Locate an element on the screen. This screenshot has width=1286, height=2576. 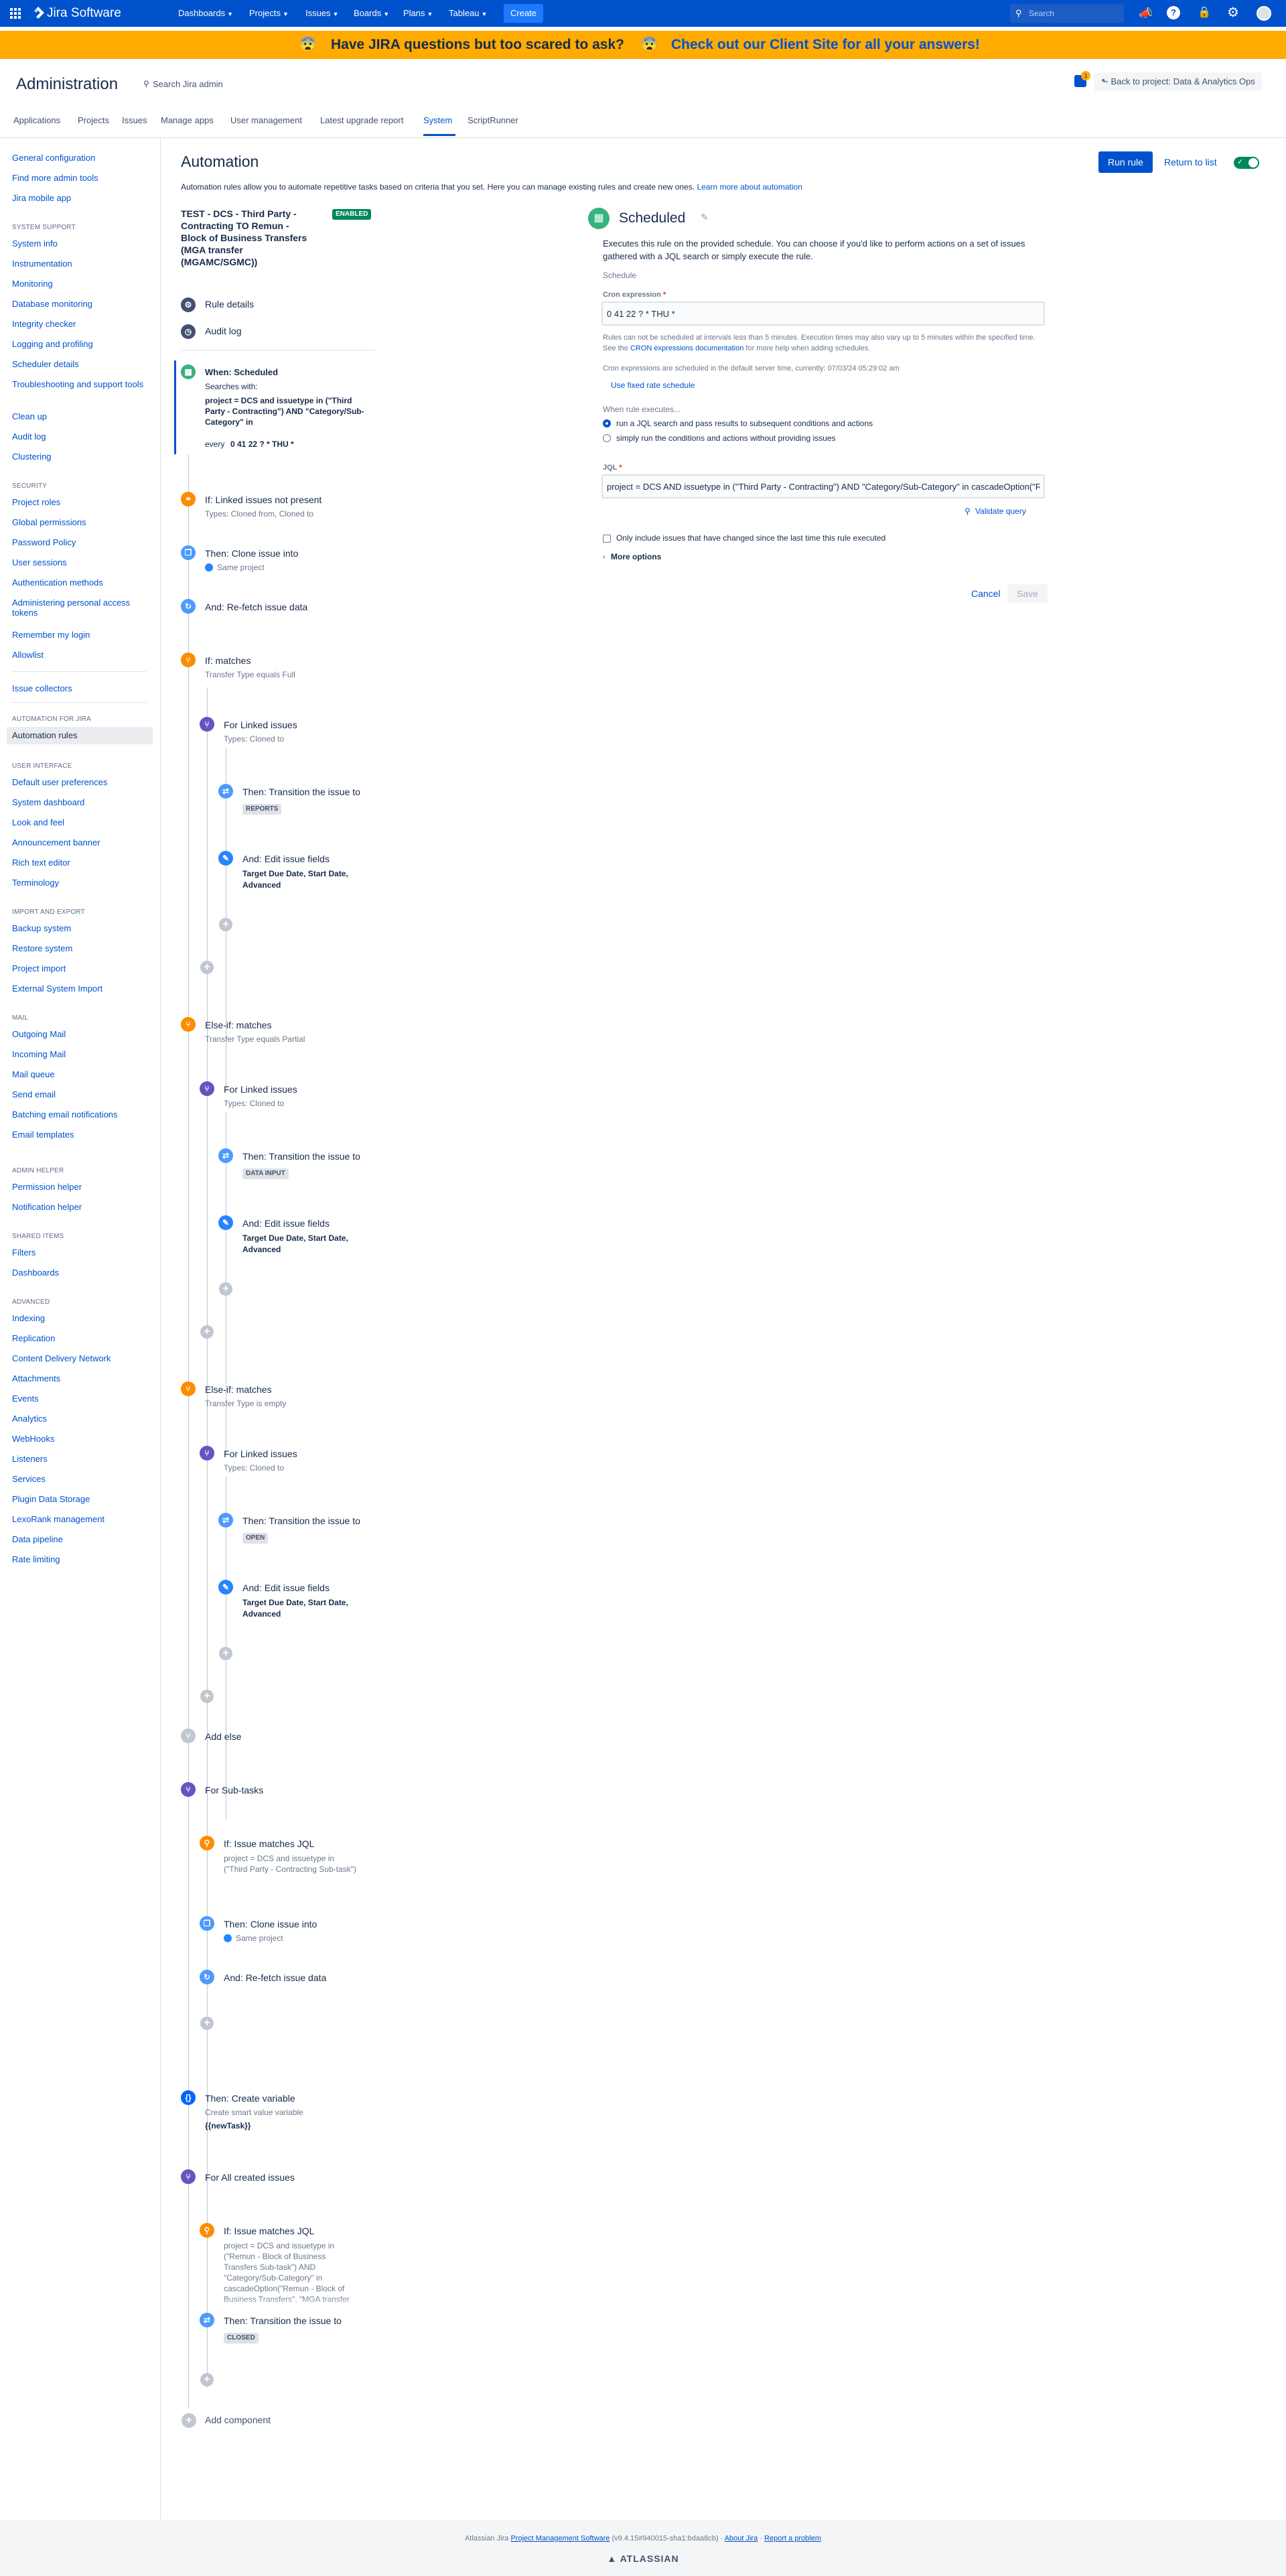
sidebar-item-send-email: Send email is located at coordinates (34, 1094).